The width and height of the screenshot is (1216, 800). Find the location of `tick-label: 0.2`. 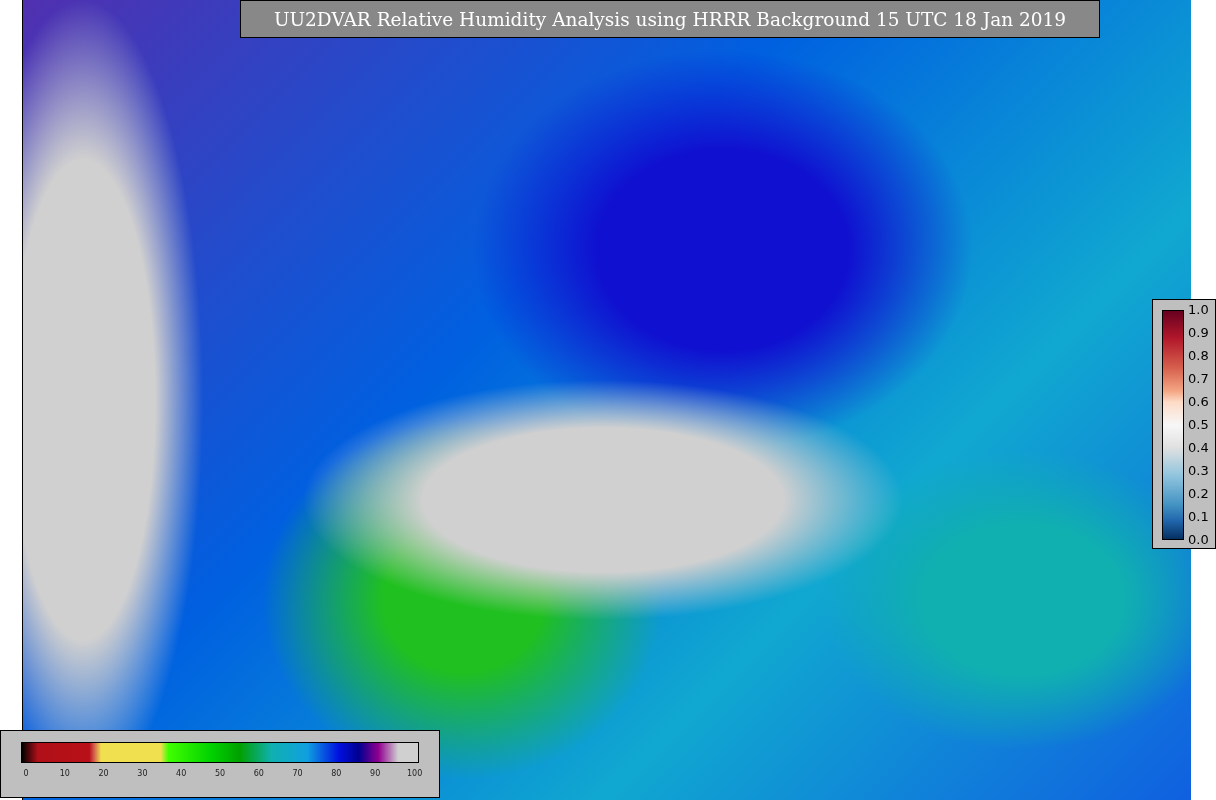

tick-label: 0.2 is located at coordinates (1198, 494).